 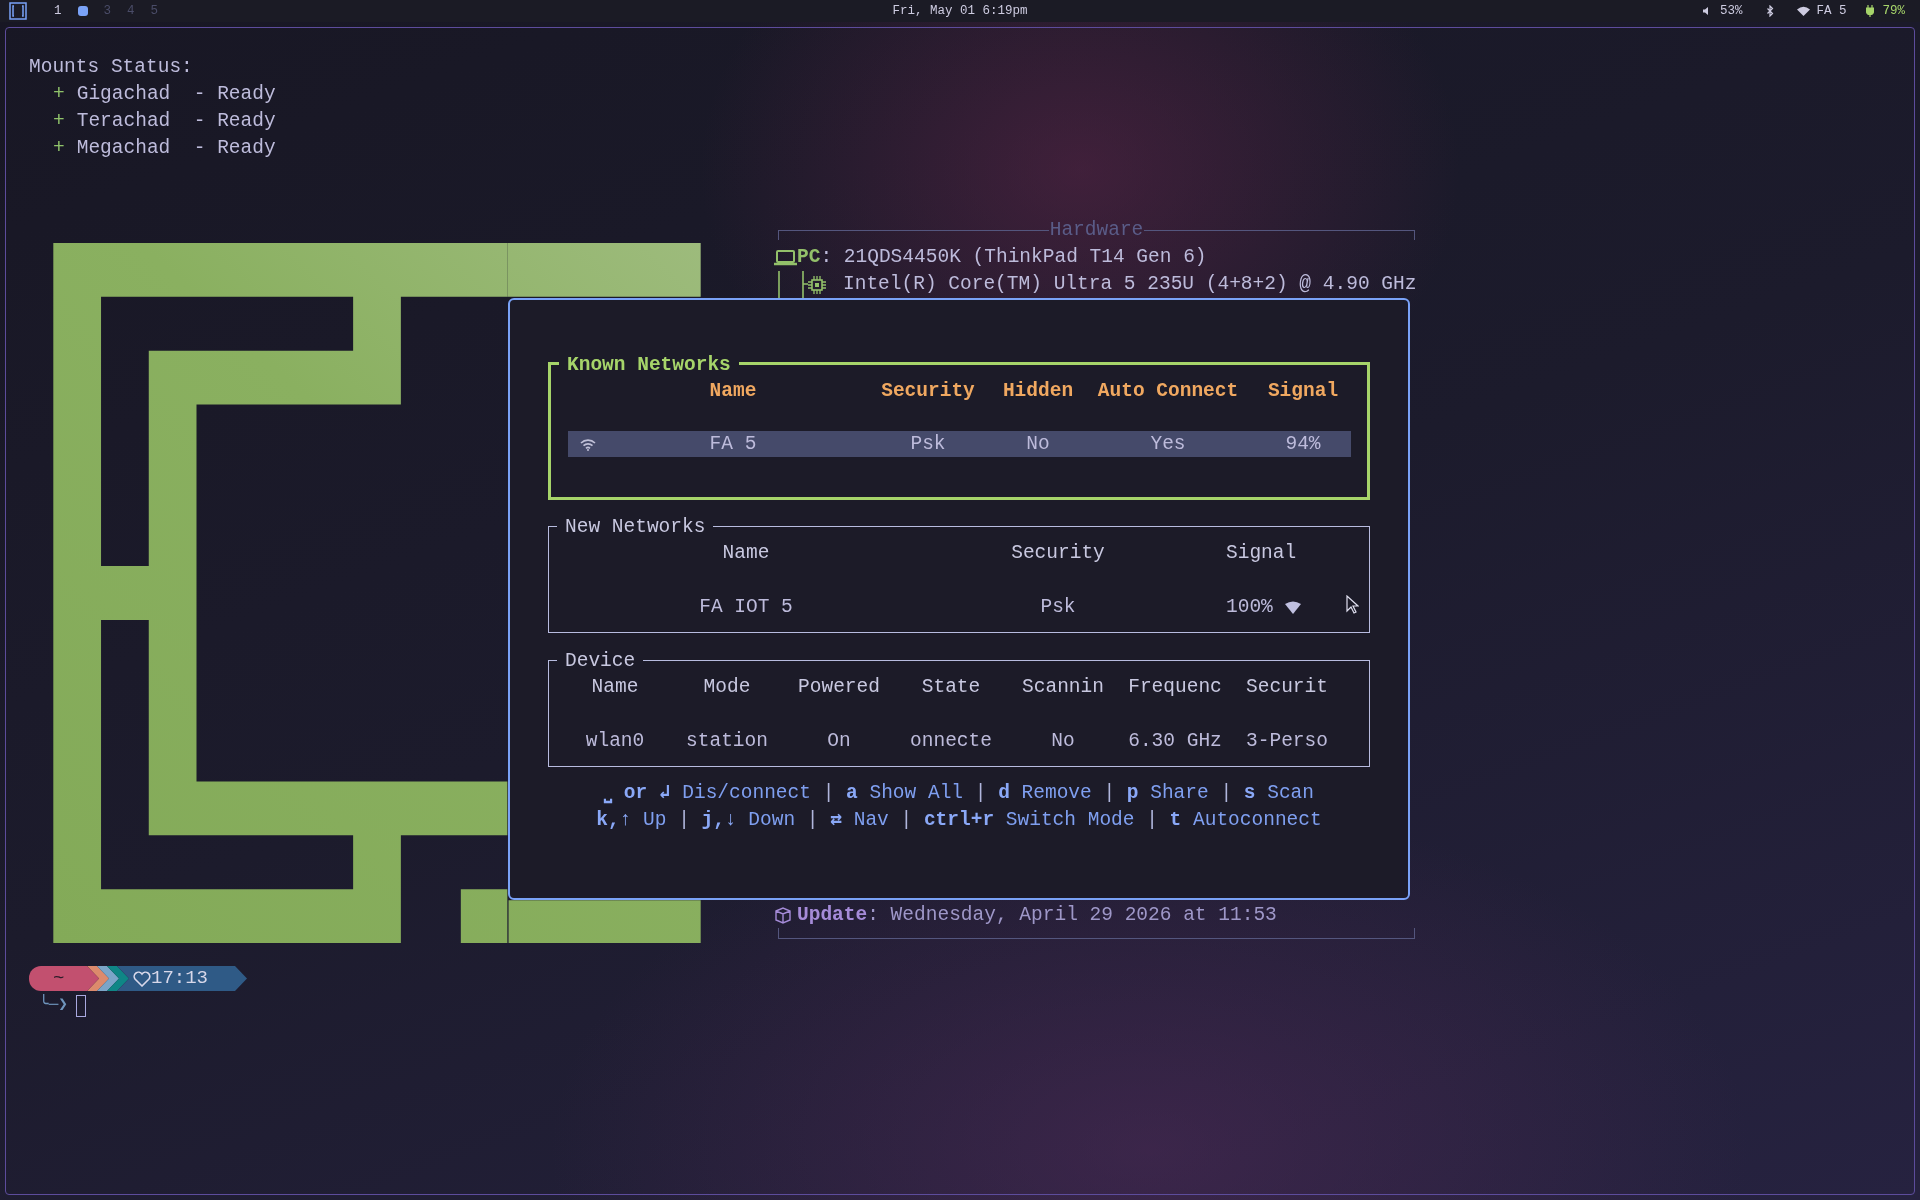 What do you see at coordinates (727, 687) in the screenshot?
I see `column-header: Mode` at bounding box center [727, 687].